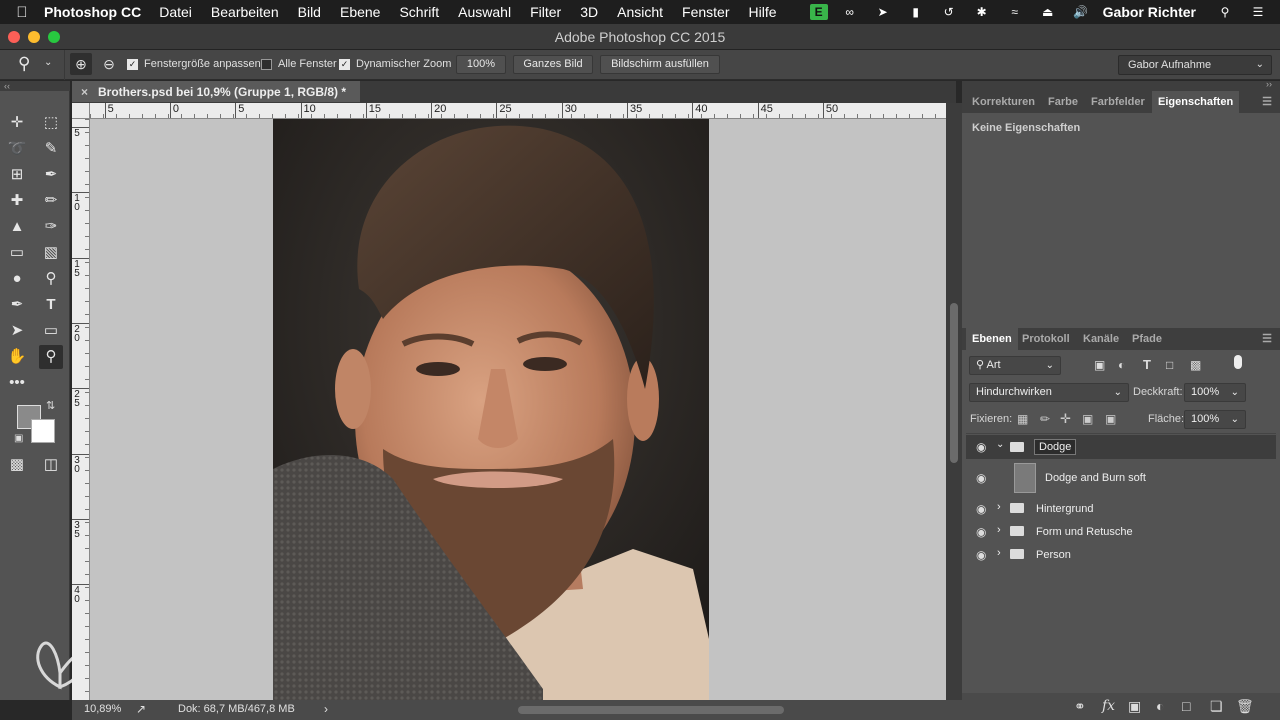 The width and height of the screenshot is (1280, 720). What do you see at coordinates (763, 12) in the screenshot?
I see `menu-hilfe: Hilfe` at bounding box center [763, 12].